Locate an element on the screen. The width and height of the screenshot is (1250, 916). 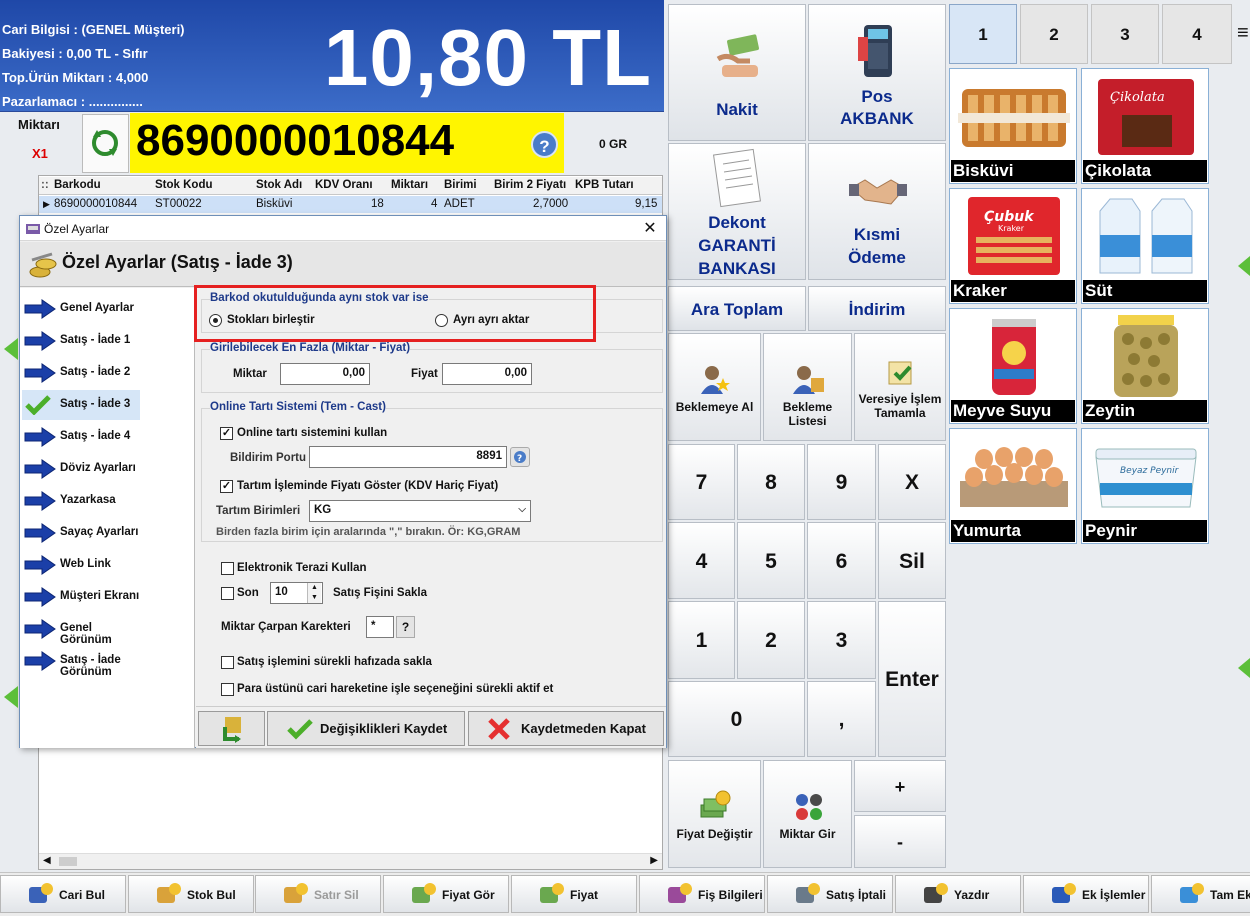
units-select: KG ⌵ is located at coordinates (420, 511).